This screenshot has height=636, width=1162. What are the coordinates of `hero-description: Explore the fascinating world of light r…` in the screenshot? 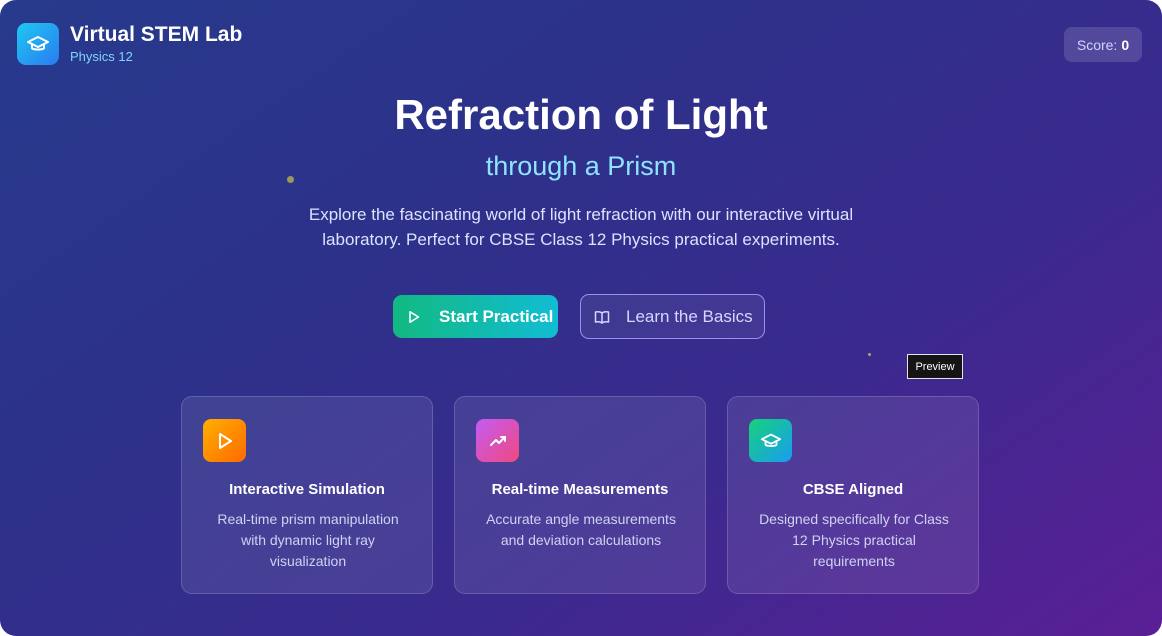 It's located at (581, 227).